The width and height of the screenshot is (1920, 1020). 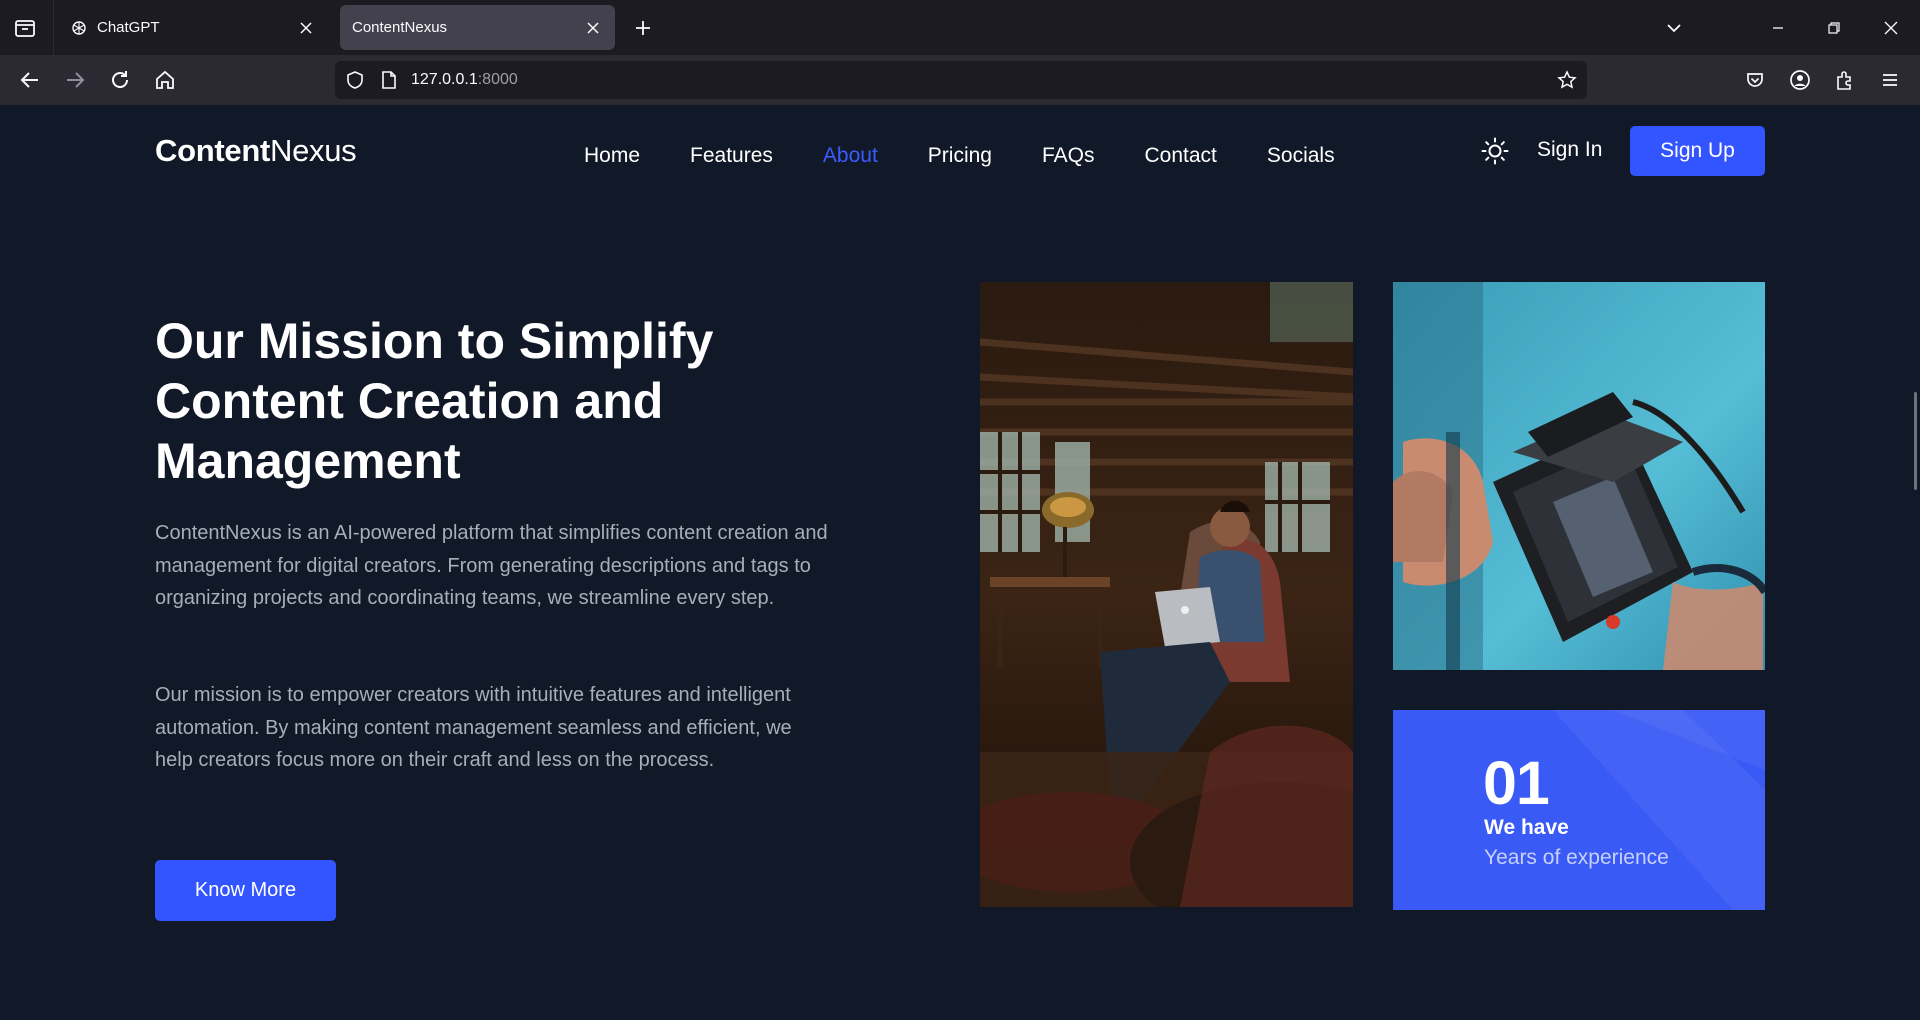 I want to click on logo-light-text: Nexus, so click(x=313, y=150).